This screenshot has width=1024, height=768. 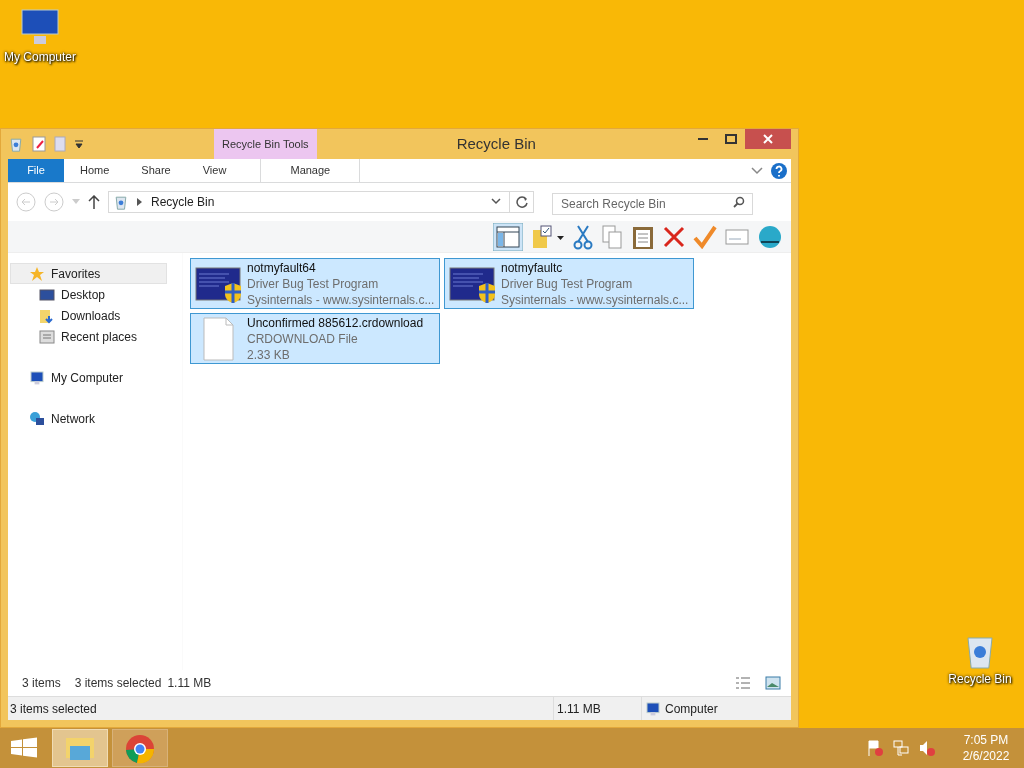 I want to click on file-type: CRDOWNLOAD File, so click(x=303, y=338).